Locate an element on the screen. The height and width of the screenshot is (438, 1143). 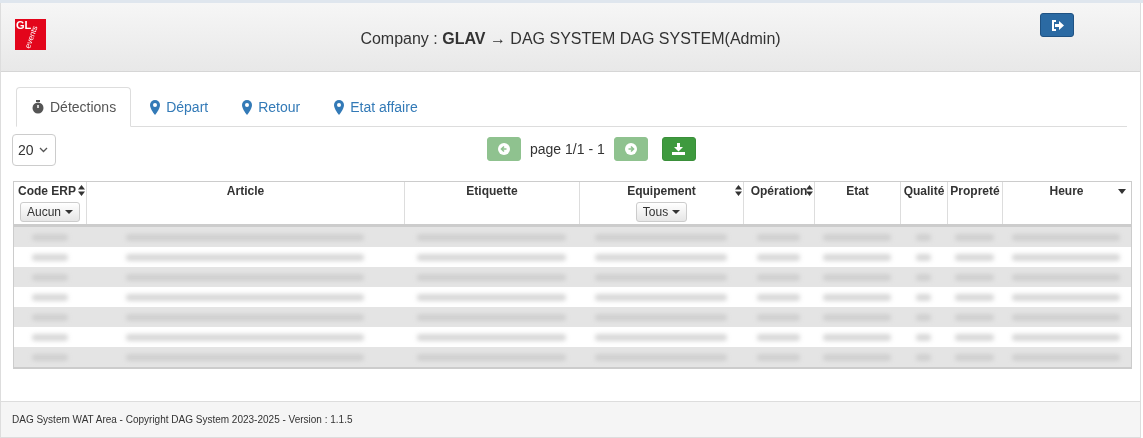
download-icon is located at coordinates (679, 149).